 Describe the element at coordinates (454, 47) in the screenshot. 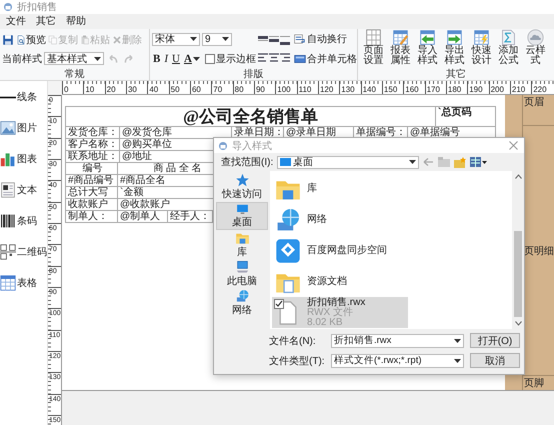

I see `ribbon-button: 导出样式` at that location.